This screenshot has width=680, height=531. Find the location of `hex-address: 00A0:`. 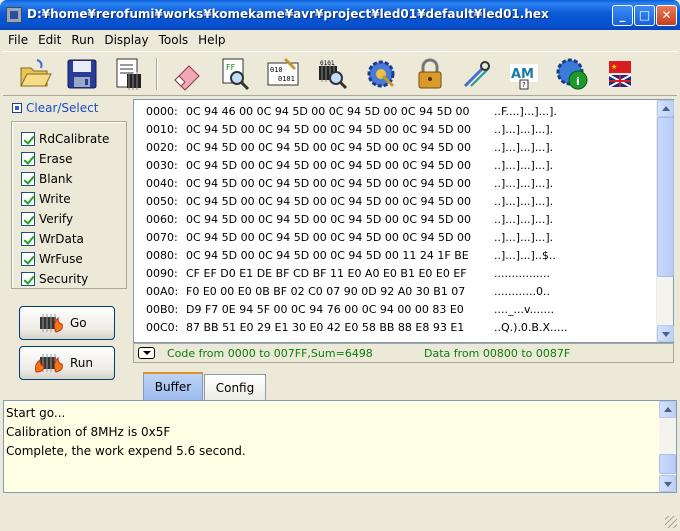

hex-address: 00A0: is located at coordinates (162, 291).